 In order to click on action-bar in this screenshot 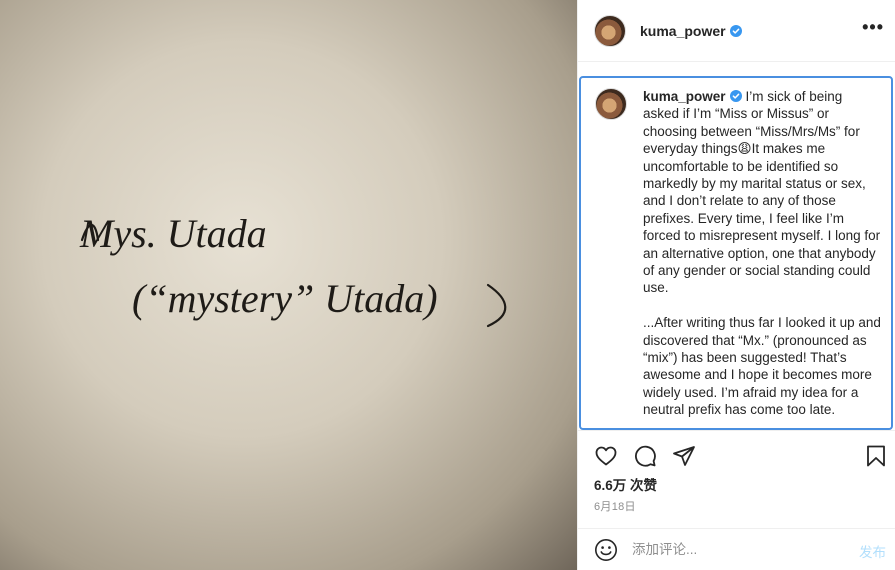, I will do `click(736, 455)`.